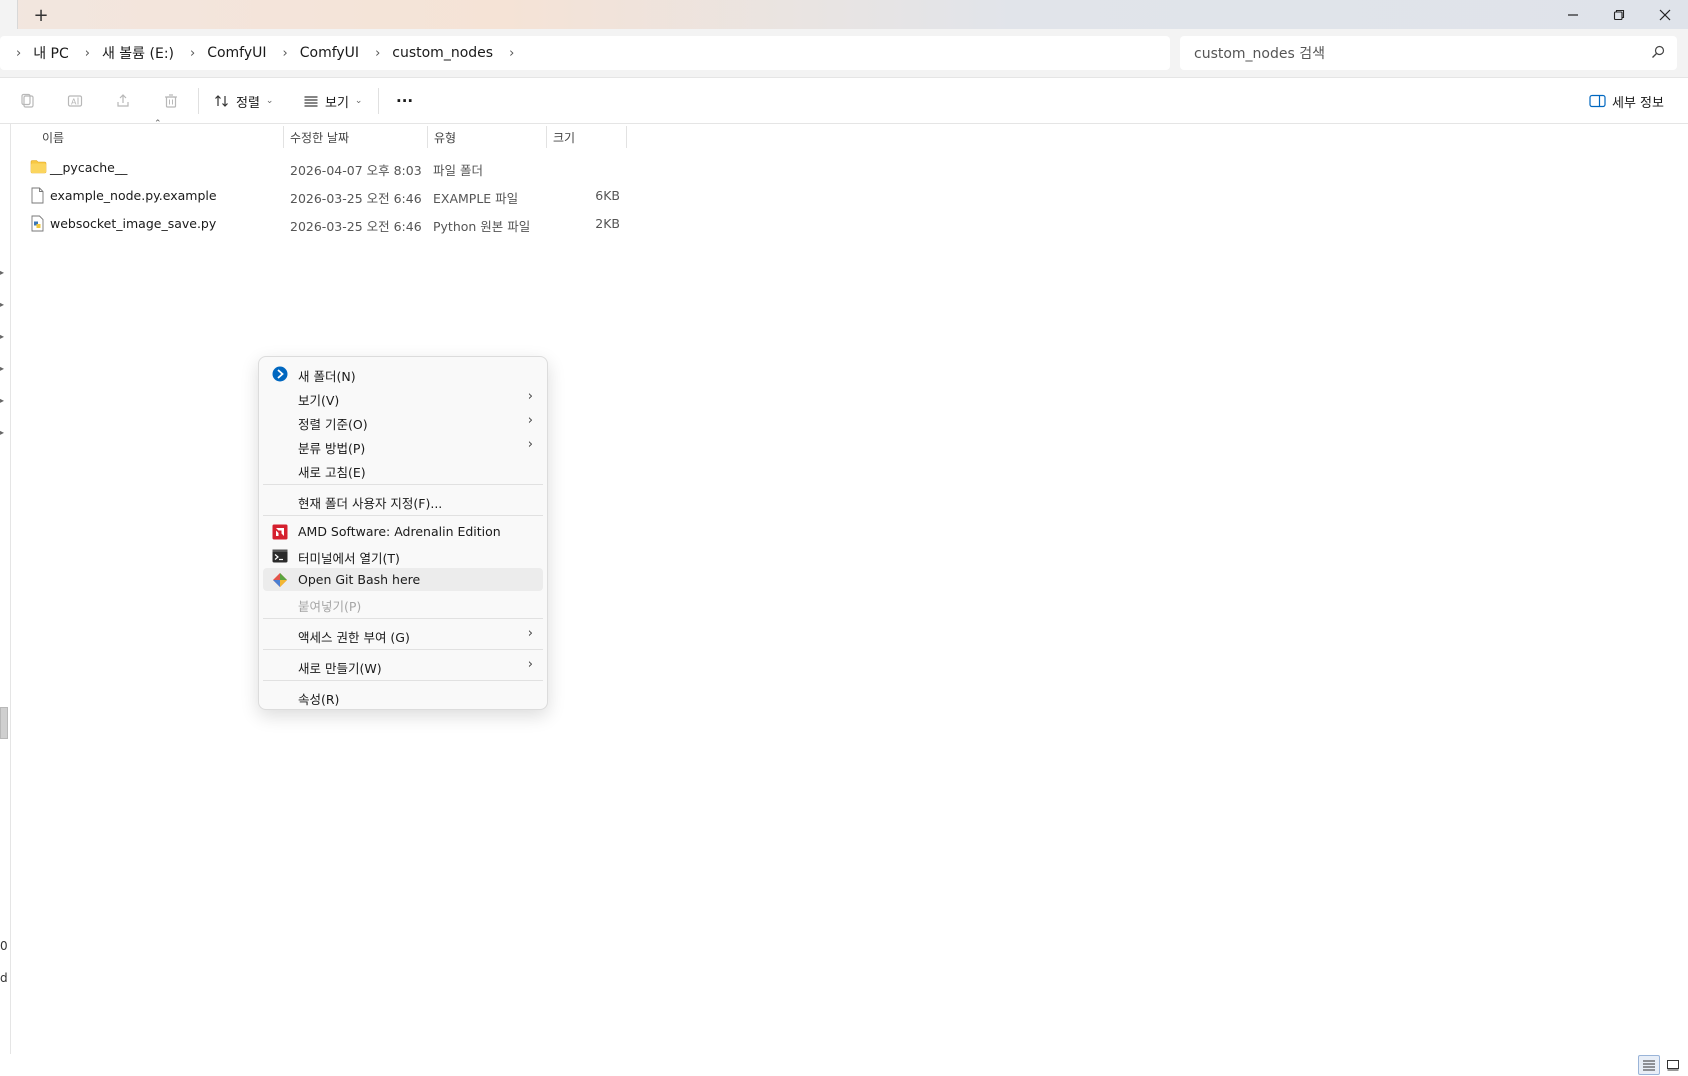 This screenshot has width=1688, height=1076. I want to click on close-icon, so click(1665, 14).